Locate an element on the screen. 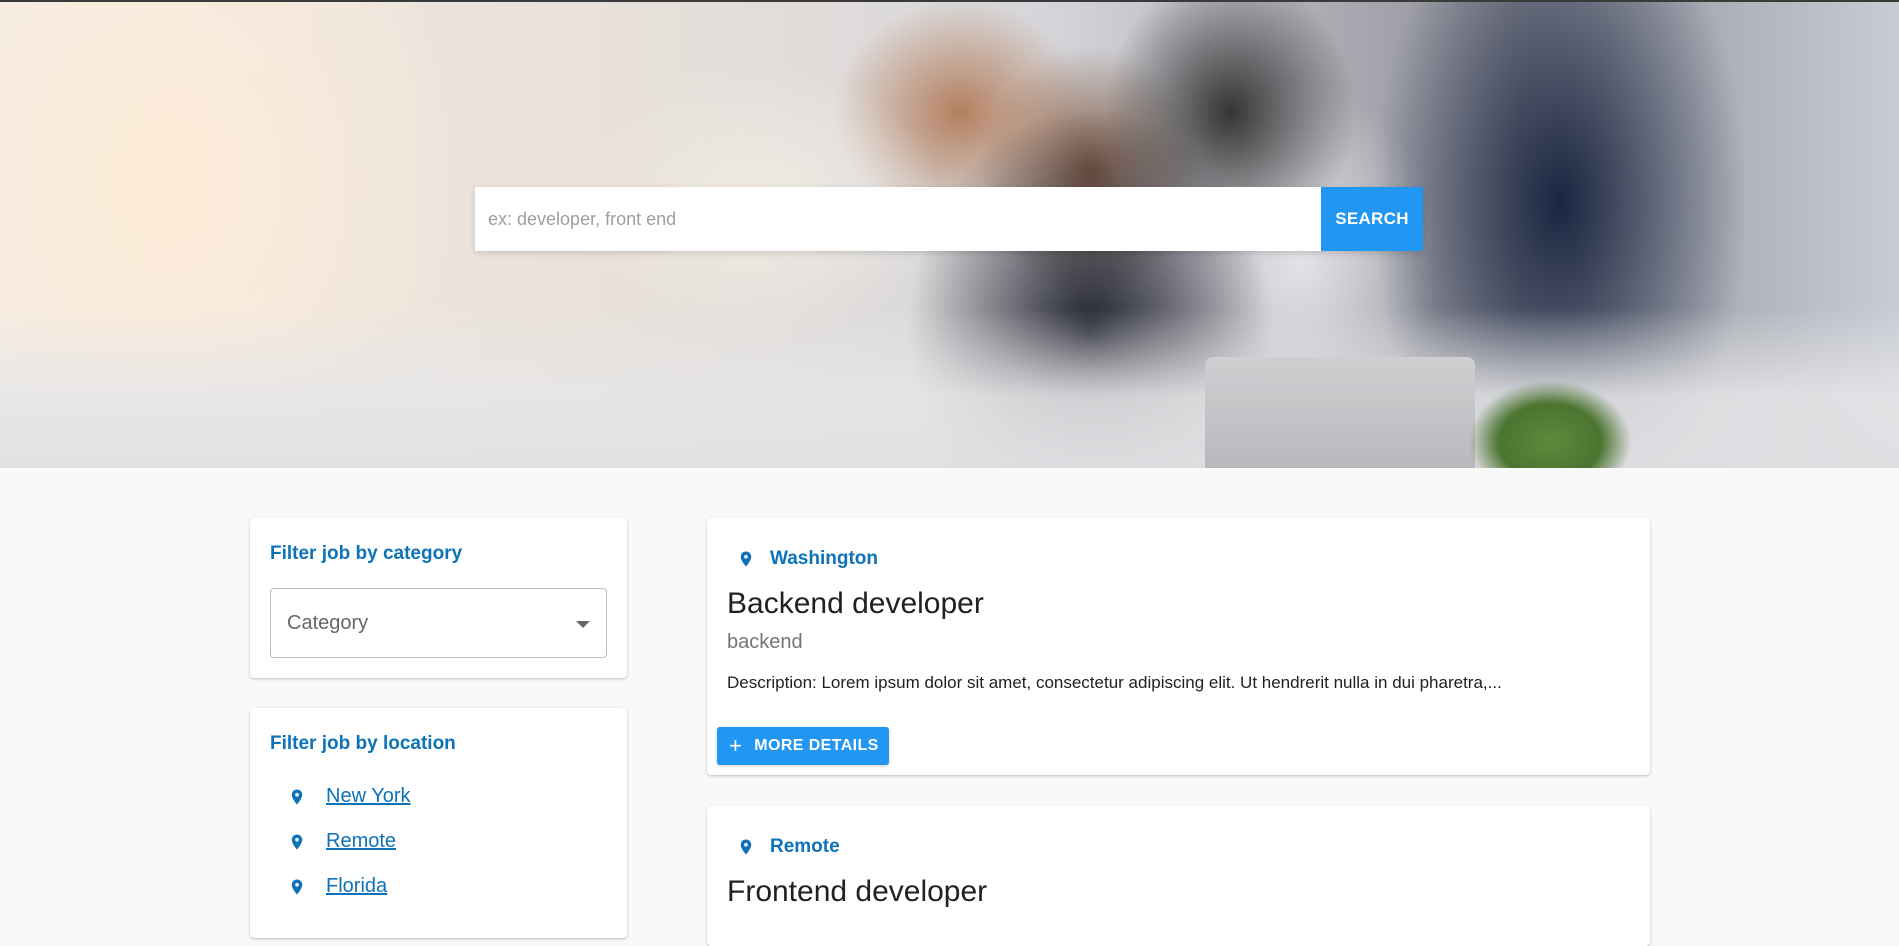  hero-plant is located at coordinates (1550, 425).